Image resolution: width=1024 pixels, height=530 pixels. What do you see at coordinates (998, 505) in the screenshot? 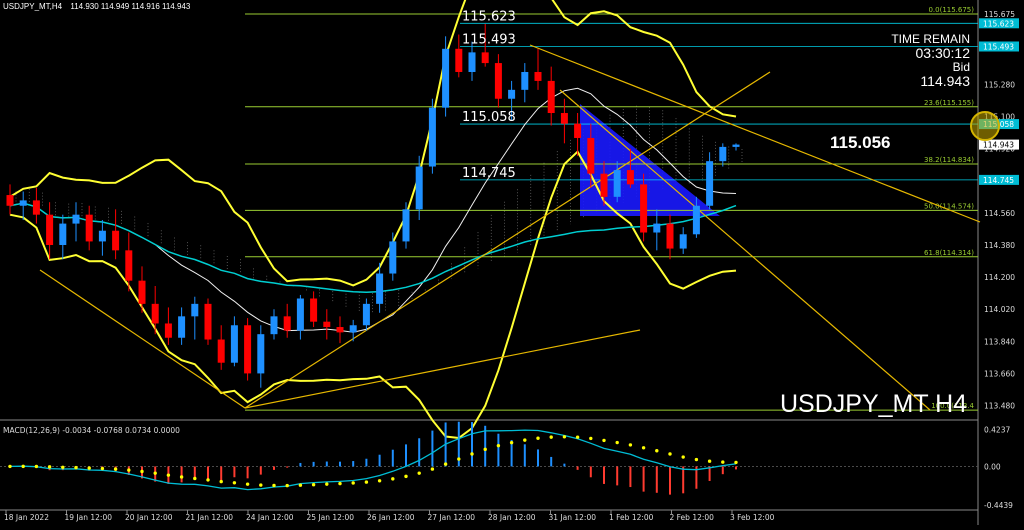
I see `macd-tick: -0.4439` at bounding box center [998, 505].